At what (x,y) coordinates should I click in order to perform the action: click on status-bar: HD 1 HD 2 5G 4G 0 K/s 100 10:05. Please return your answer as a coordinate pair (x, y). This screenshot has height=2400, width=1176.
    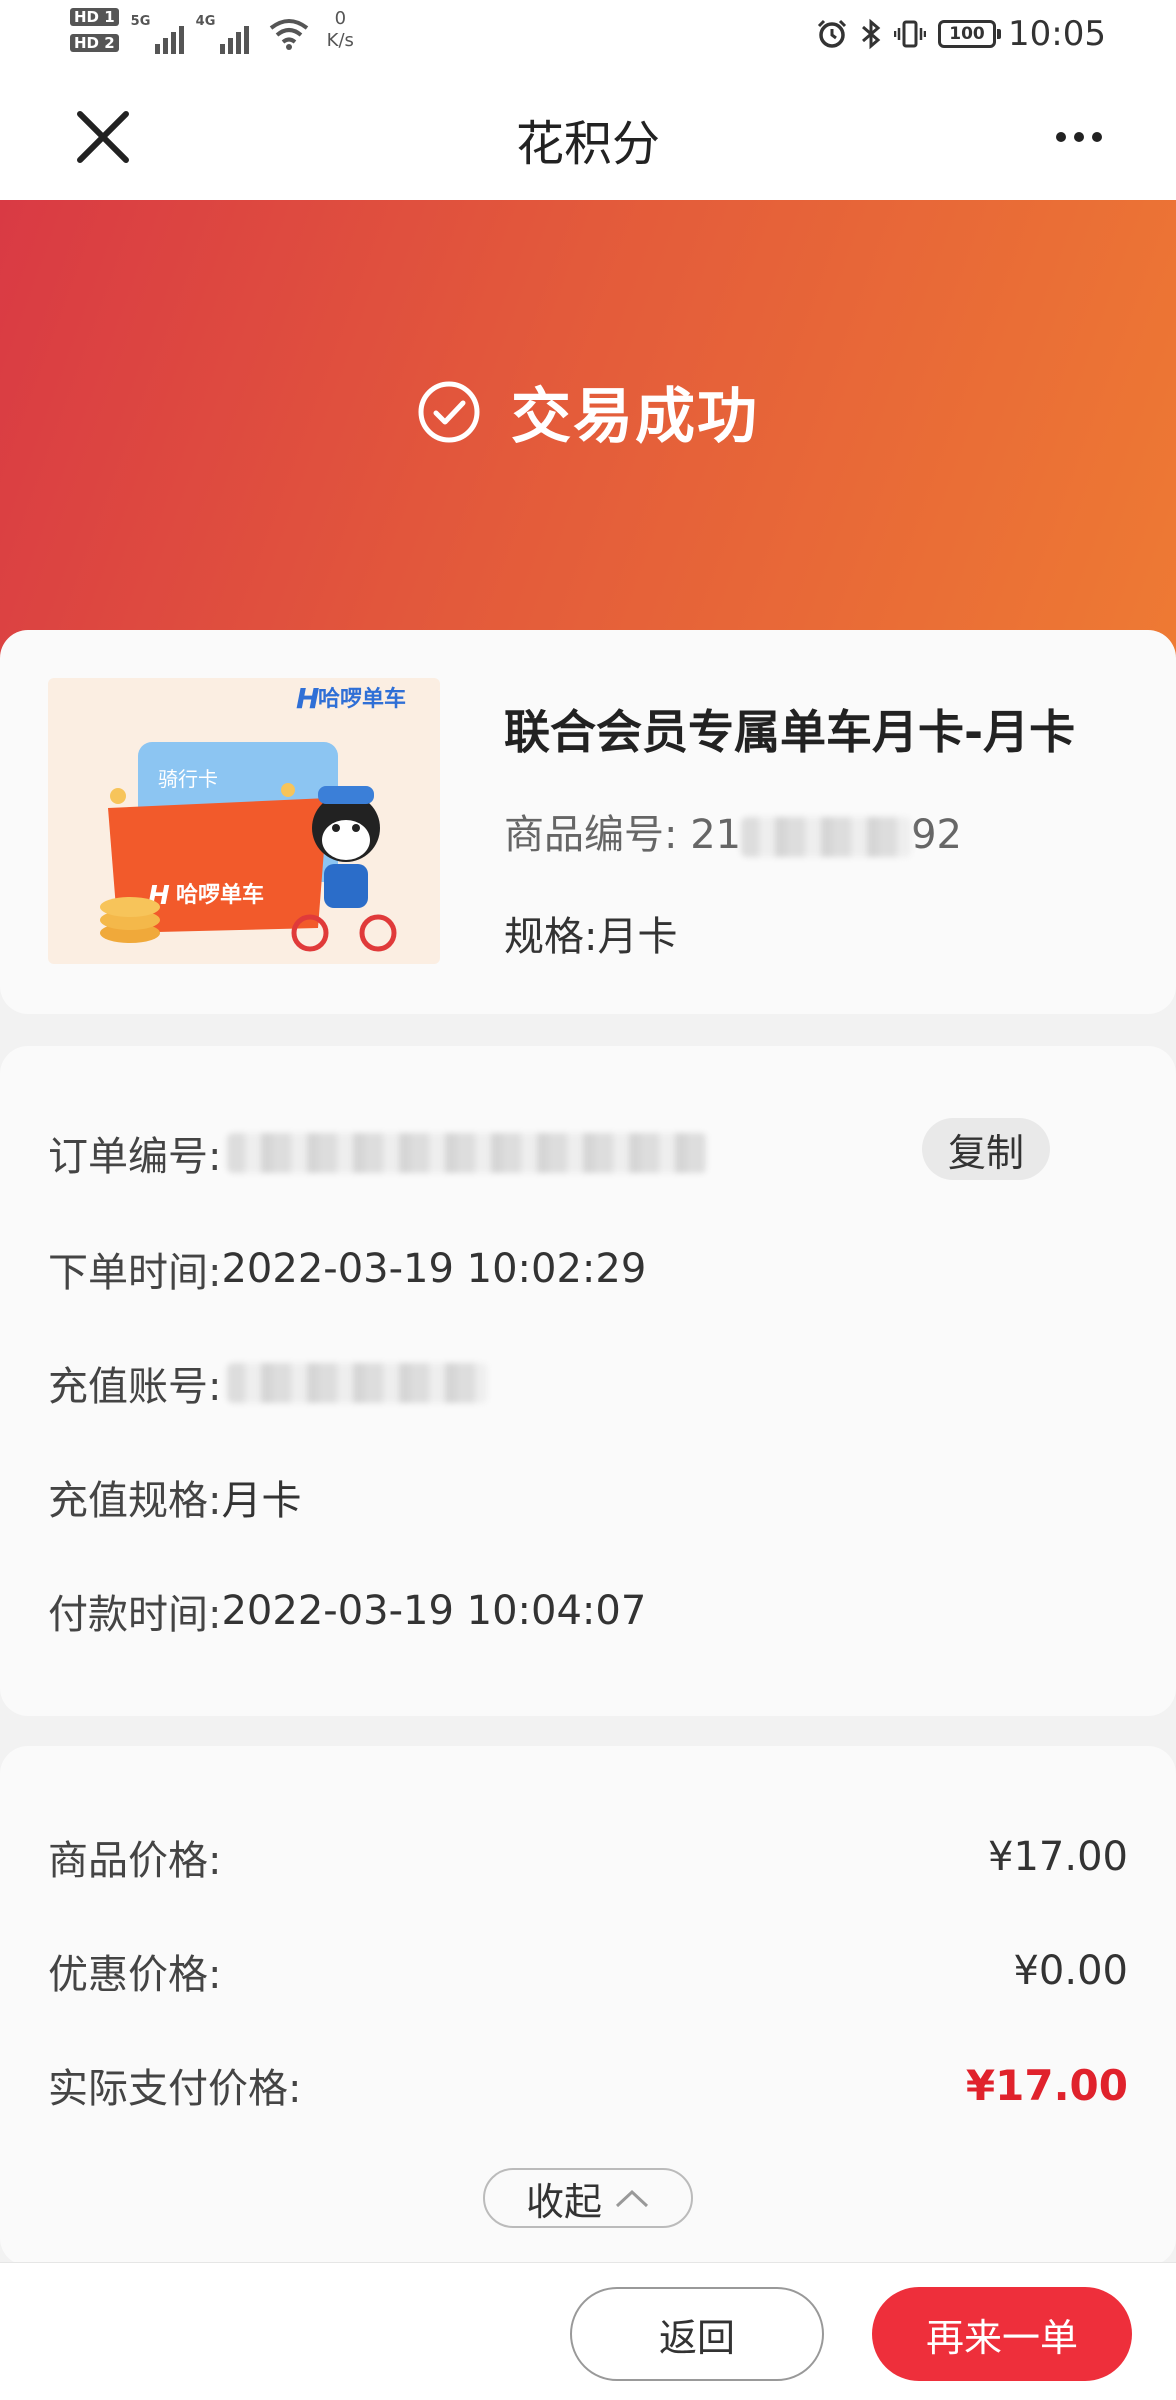
    Looking at the image, I should click on (588, 36).